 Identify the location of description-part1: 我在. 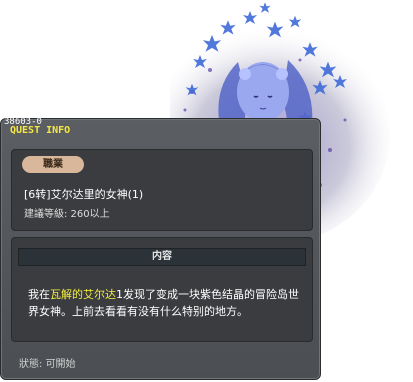
(39, 294).